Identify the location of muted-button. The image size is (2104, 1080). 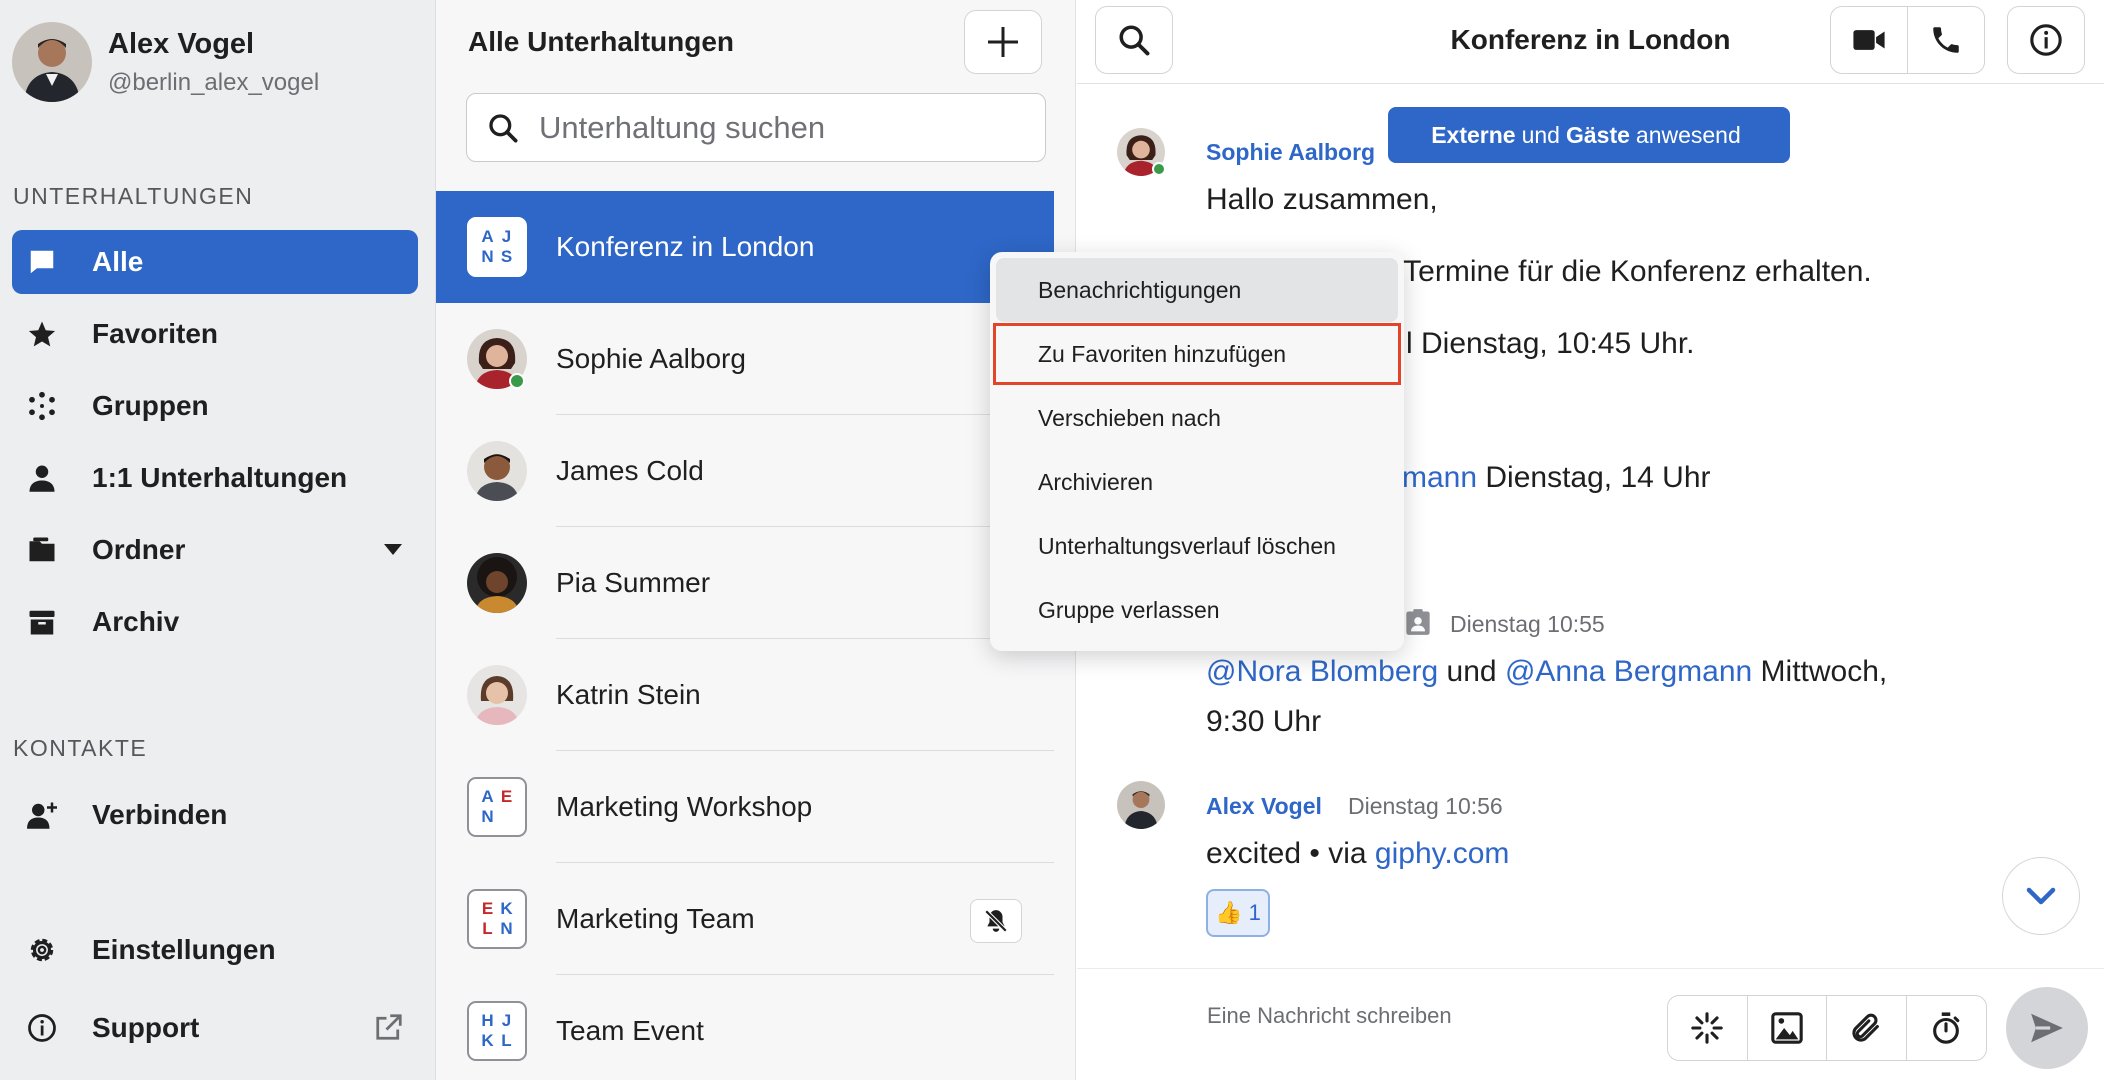
(996, 921).